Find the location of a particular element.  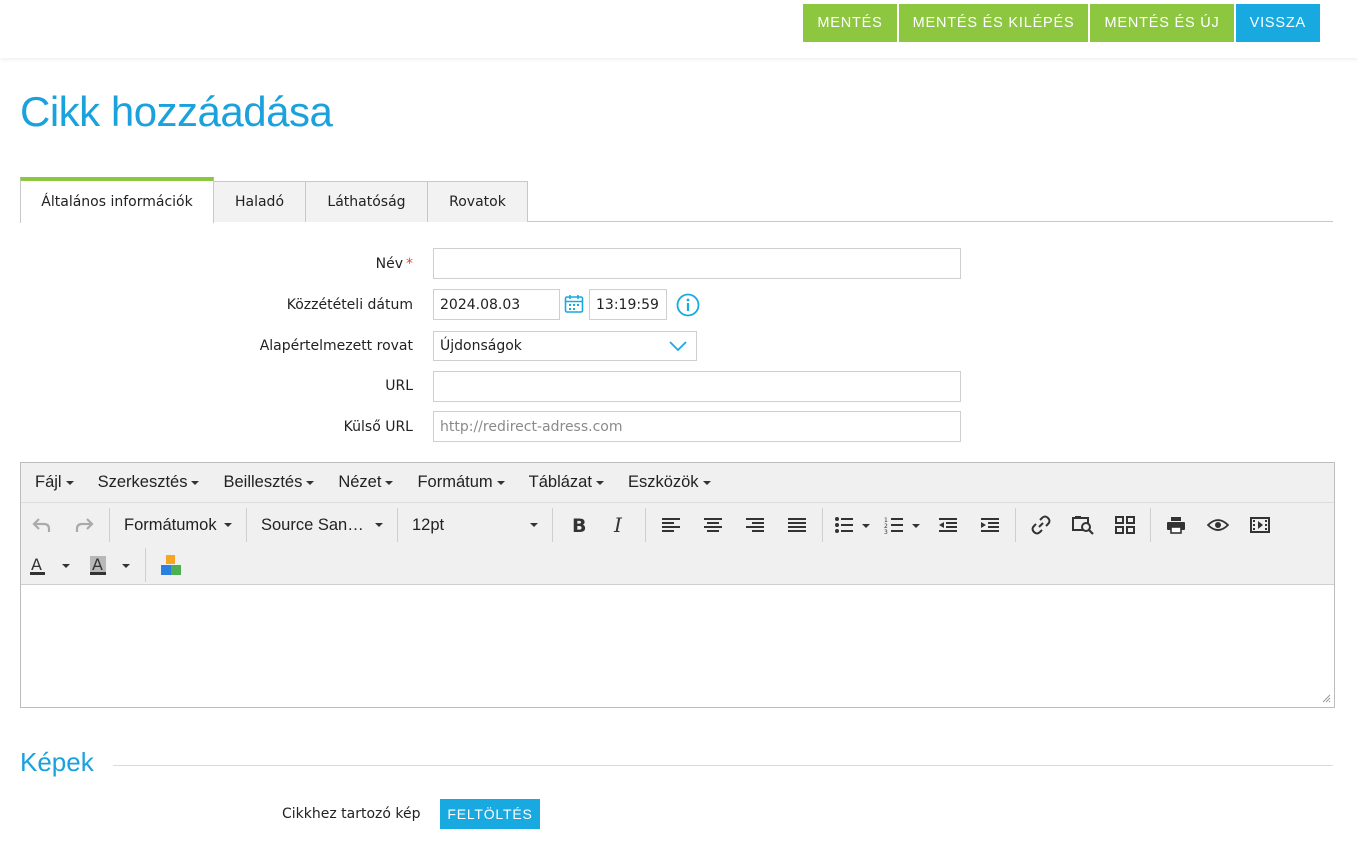

grid-icon is located at coordinates (1125, 525).